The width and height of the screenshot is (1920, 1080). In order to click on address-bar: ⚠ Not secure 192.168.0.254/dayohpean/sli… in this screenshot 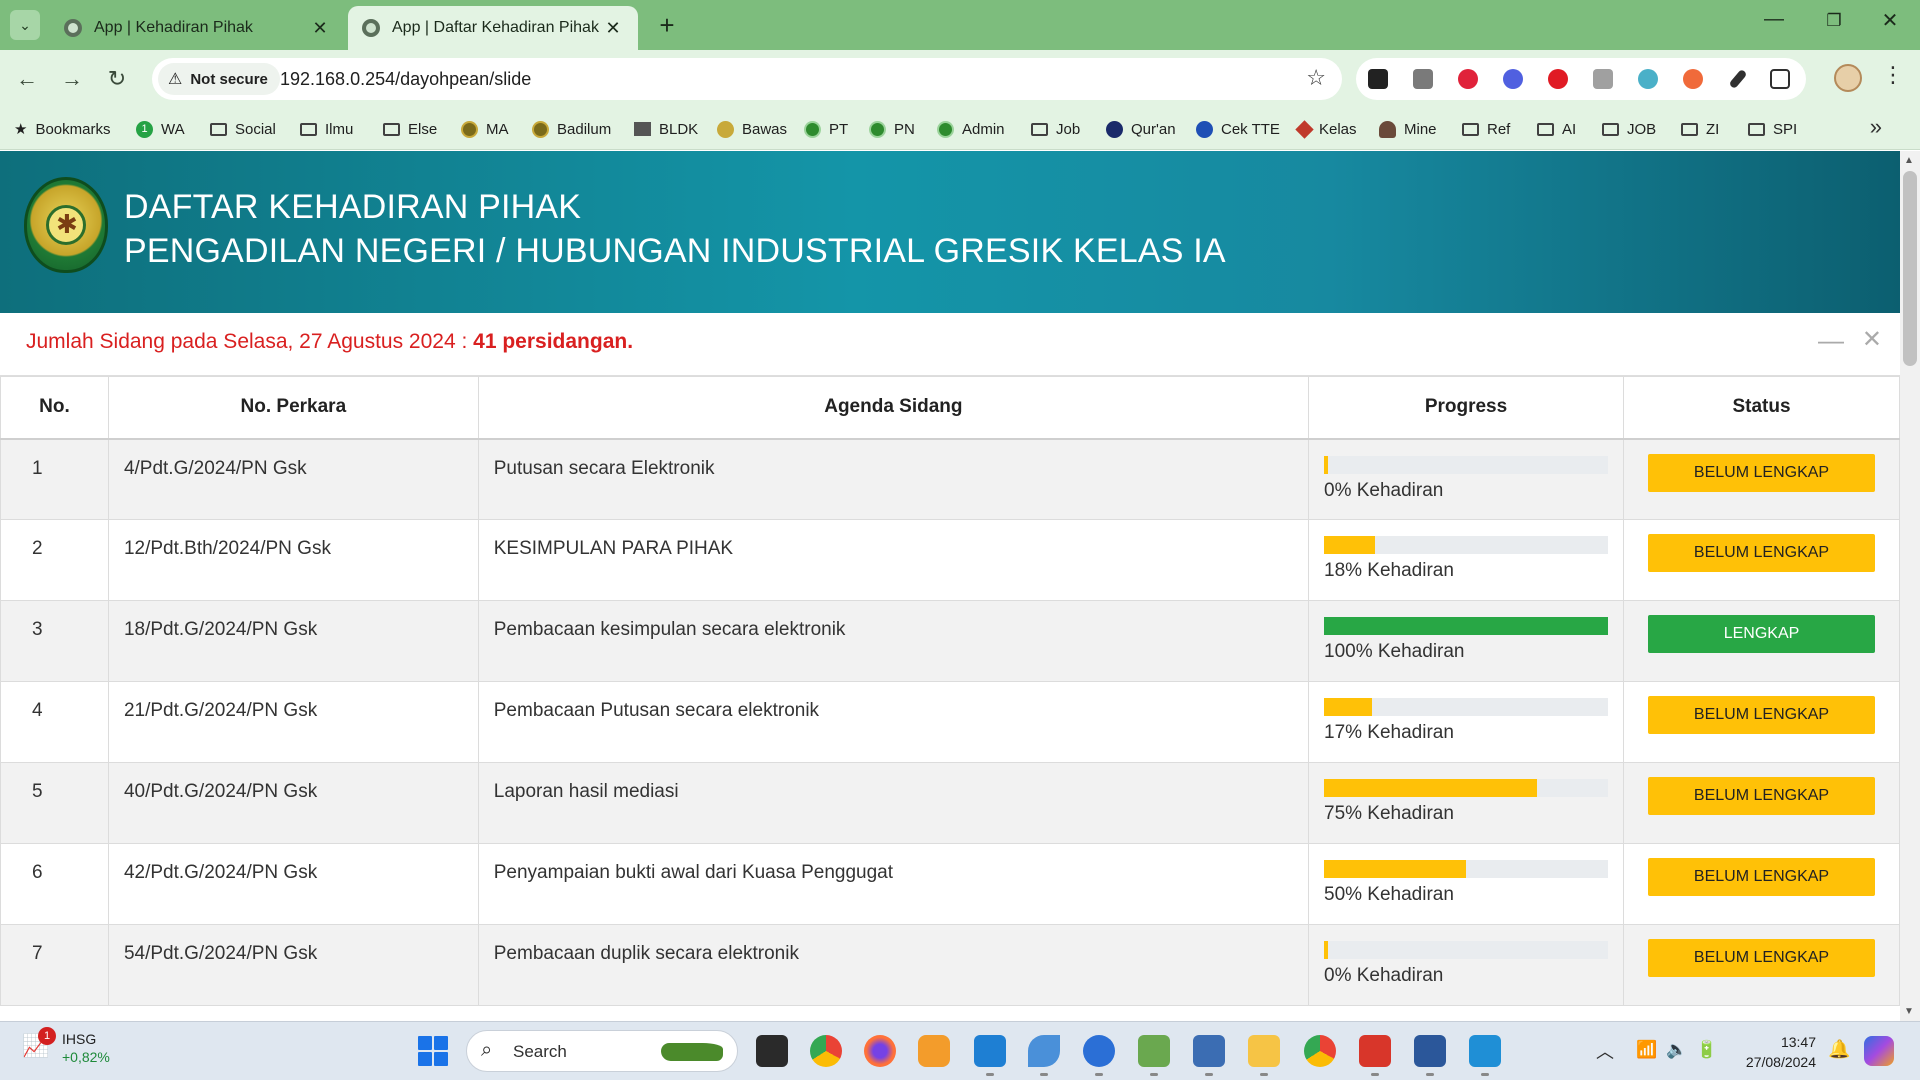, I will do `click(747, 79)`.